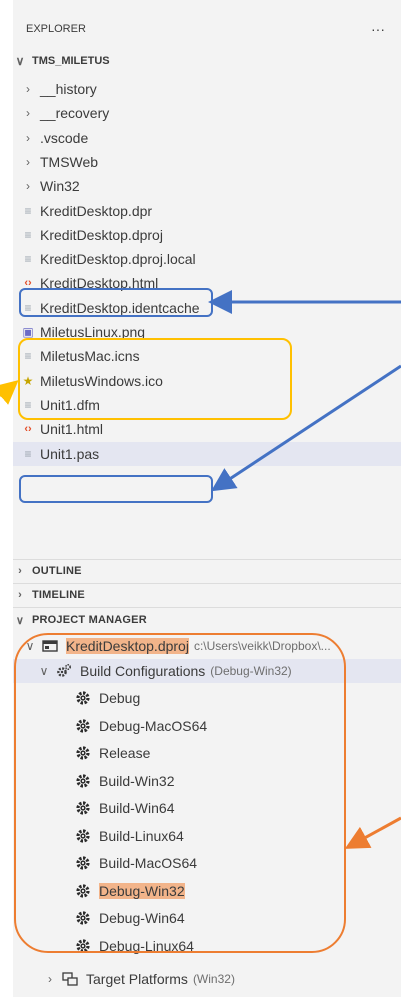 This screenshot has width=401, height=997. I want to click on arrow-to-configs, so click(372, 832).